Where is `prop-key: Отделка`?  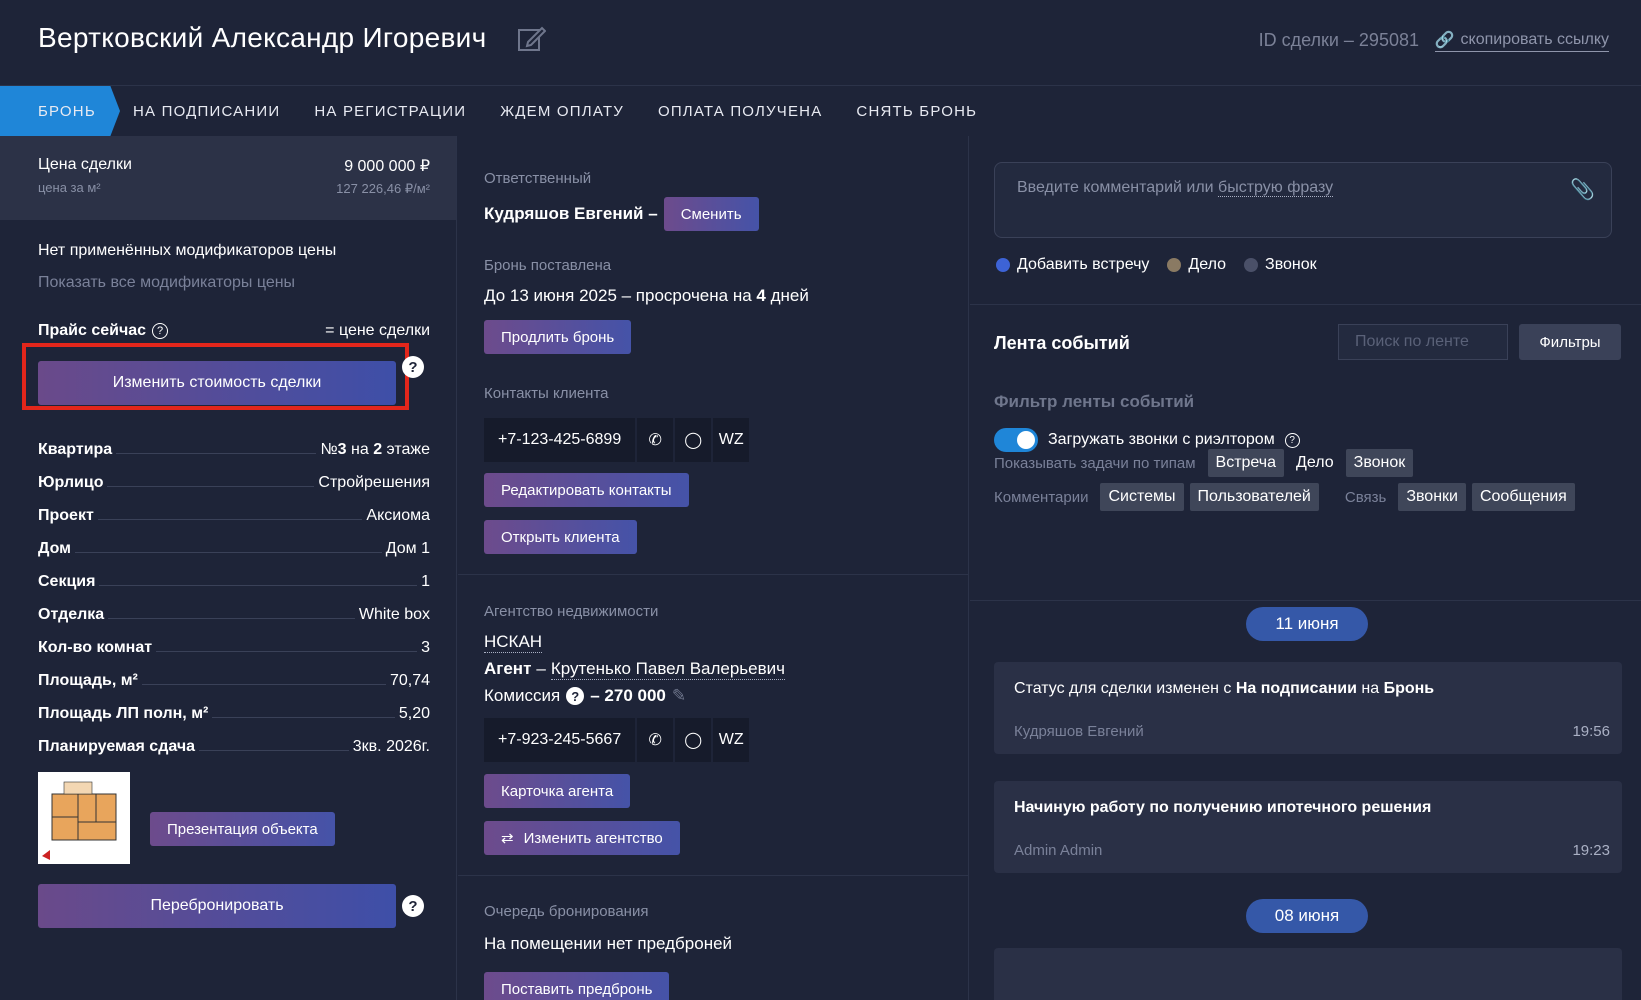
prop-key: Отделка is located at coordinates (71, 614).